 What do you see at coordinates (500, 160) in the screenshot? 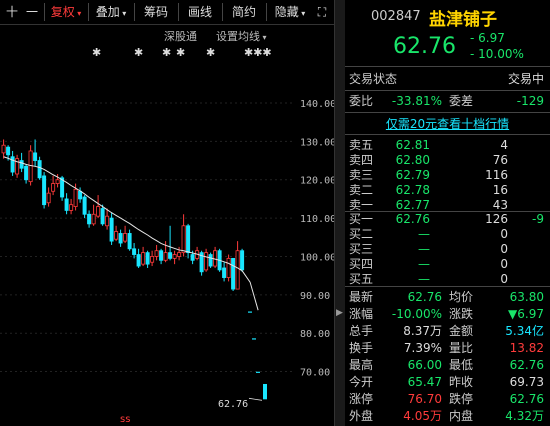
I see `sell-volume: 76` at bounding box center [500, 160].